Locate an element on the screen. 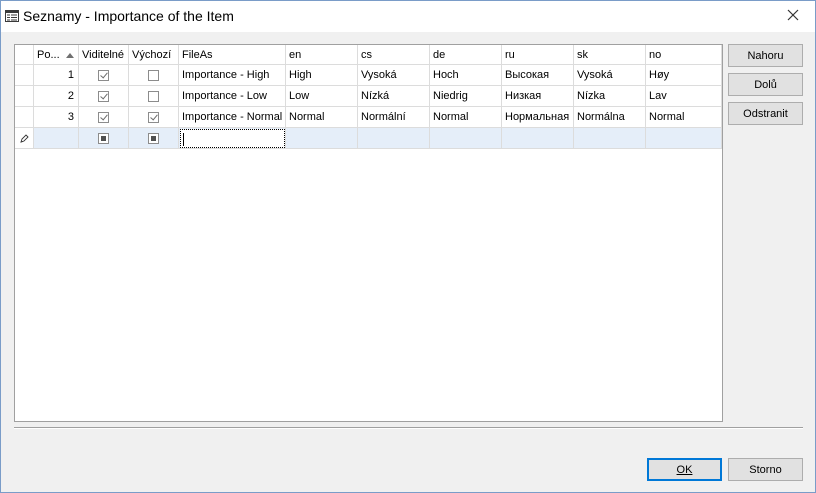 The height and width of the screenshot is (493, 816). ok-button-label: OK is located at coordinates (684, 469).